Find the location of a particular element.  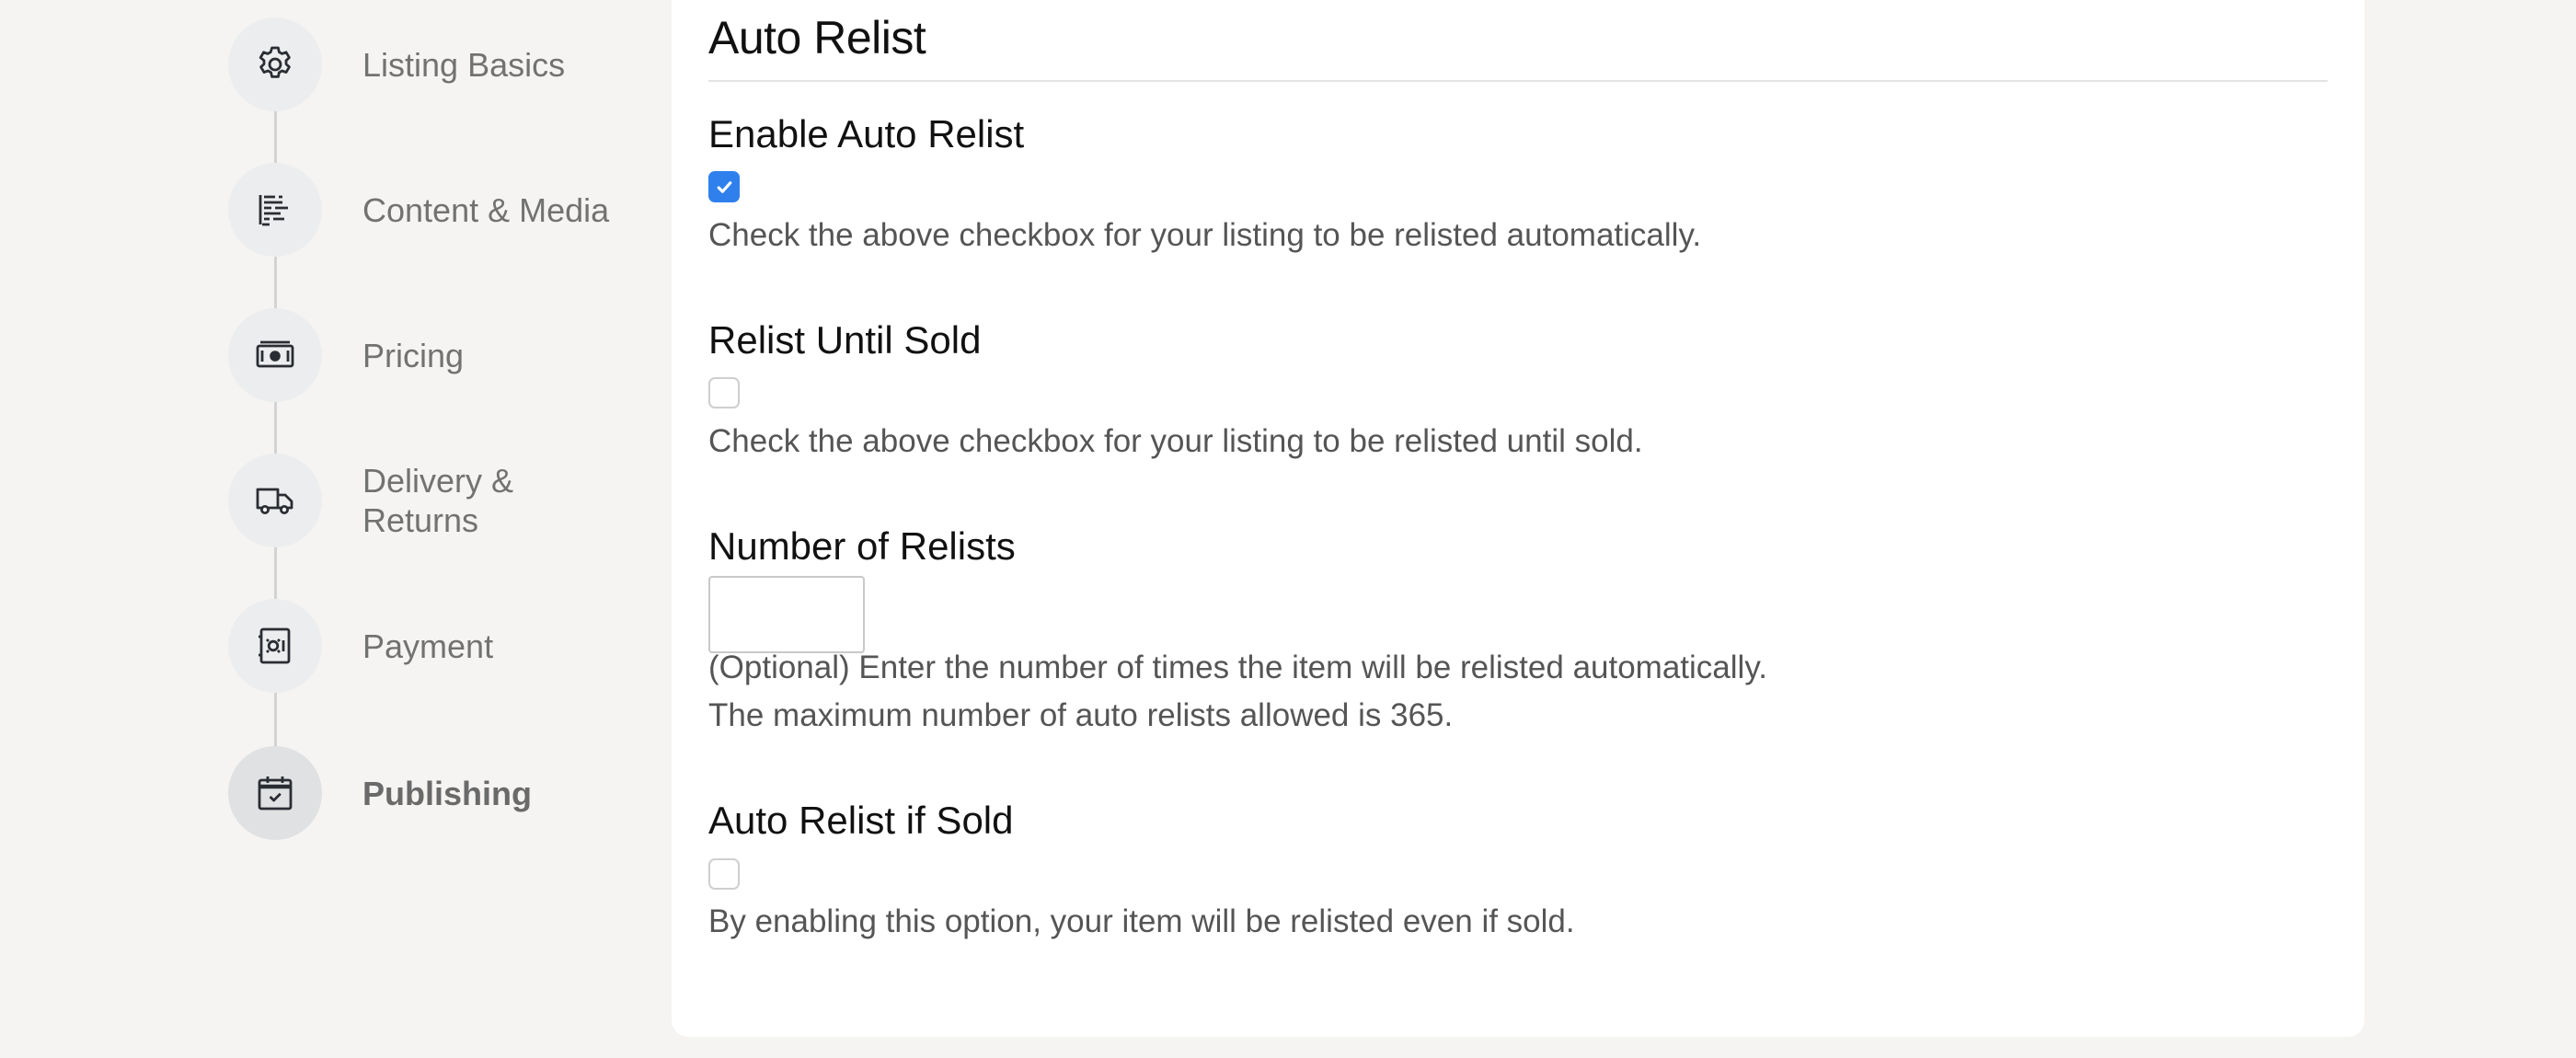

step-label: Publishing is located at coordinates (447, 793).